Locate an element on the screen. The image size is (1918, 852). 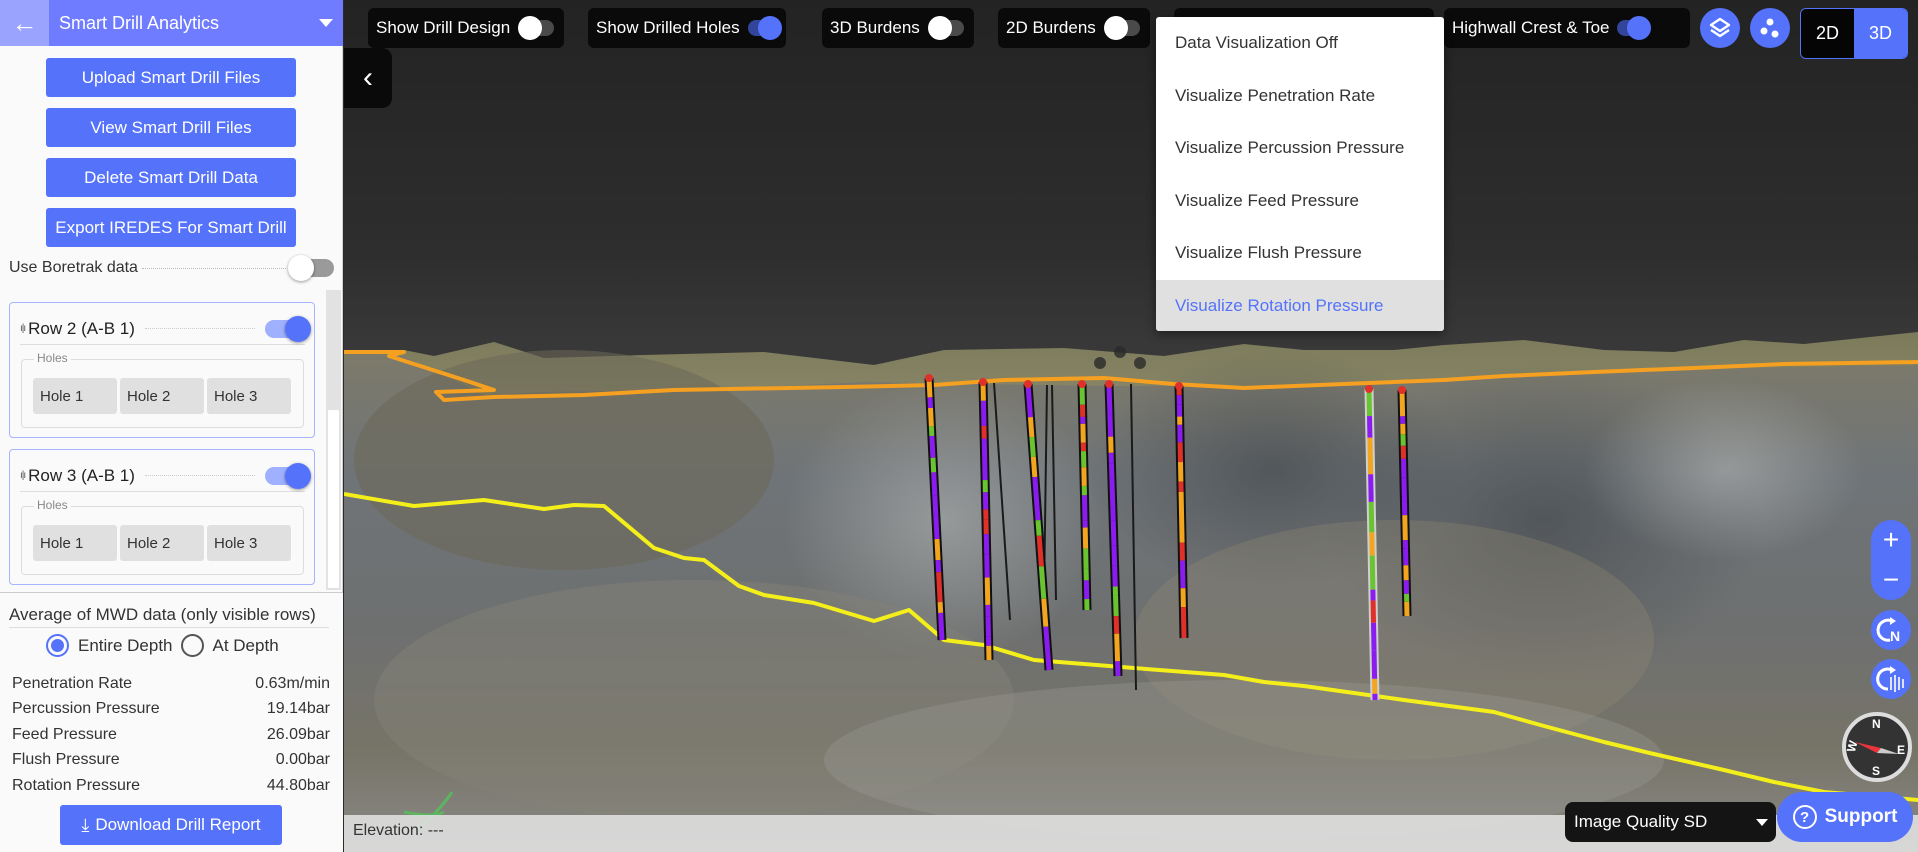
show-drill-design-toggle is located at coordinates (536, 28).